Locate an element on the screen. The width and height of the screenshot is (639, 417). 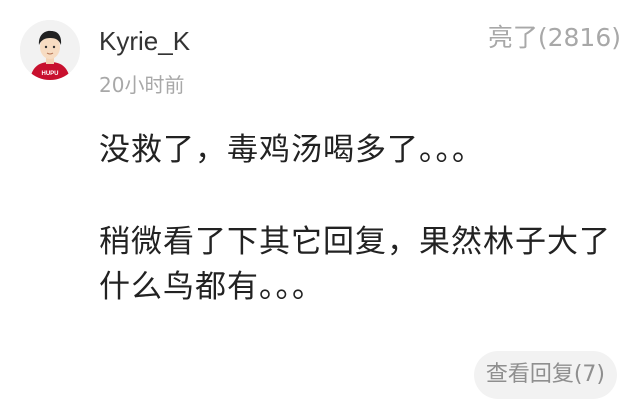
user-avatar-icon: HUPU is located at coordinates (50, 50).